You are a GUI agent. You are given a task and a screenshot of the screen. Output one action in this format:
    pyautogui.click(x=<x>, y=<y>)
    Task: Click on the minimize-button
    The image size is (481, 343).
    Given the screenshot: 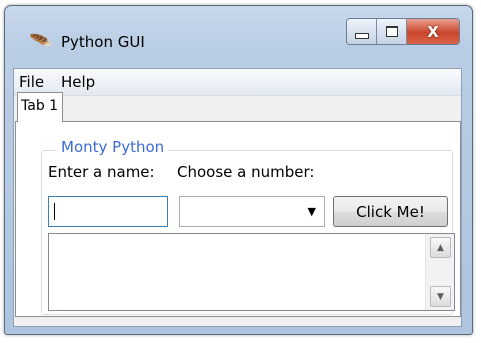 What is the action you would take?
    pyautogui.click(x=362, y=31)
    